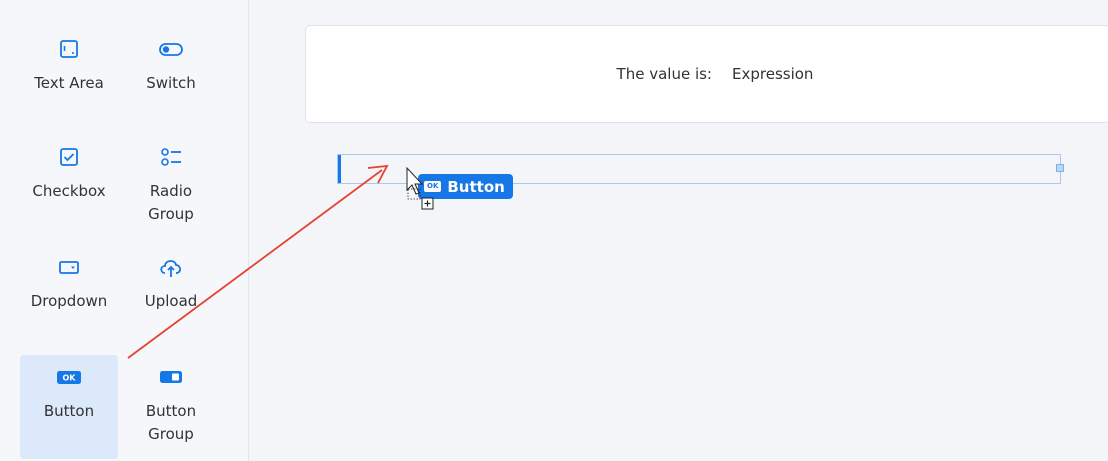 The width and height of the screenshot is (1108, 461). What do you see at coordinates (171, 66) in the screenshot?
I see `sidebar-item-switch: Switch` at bounding box center [171, 66].